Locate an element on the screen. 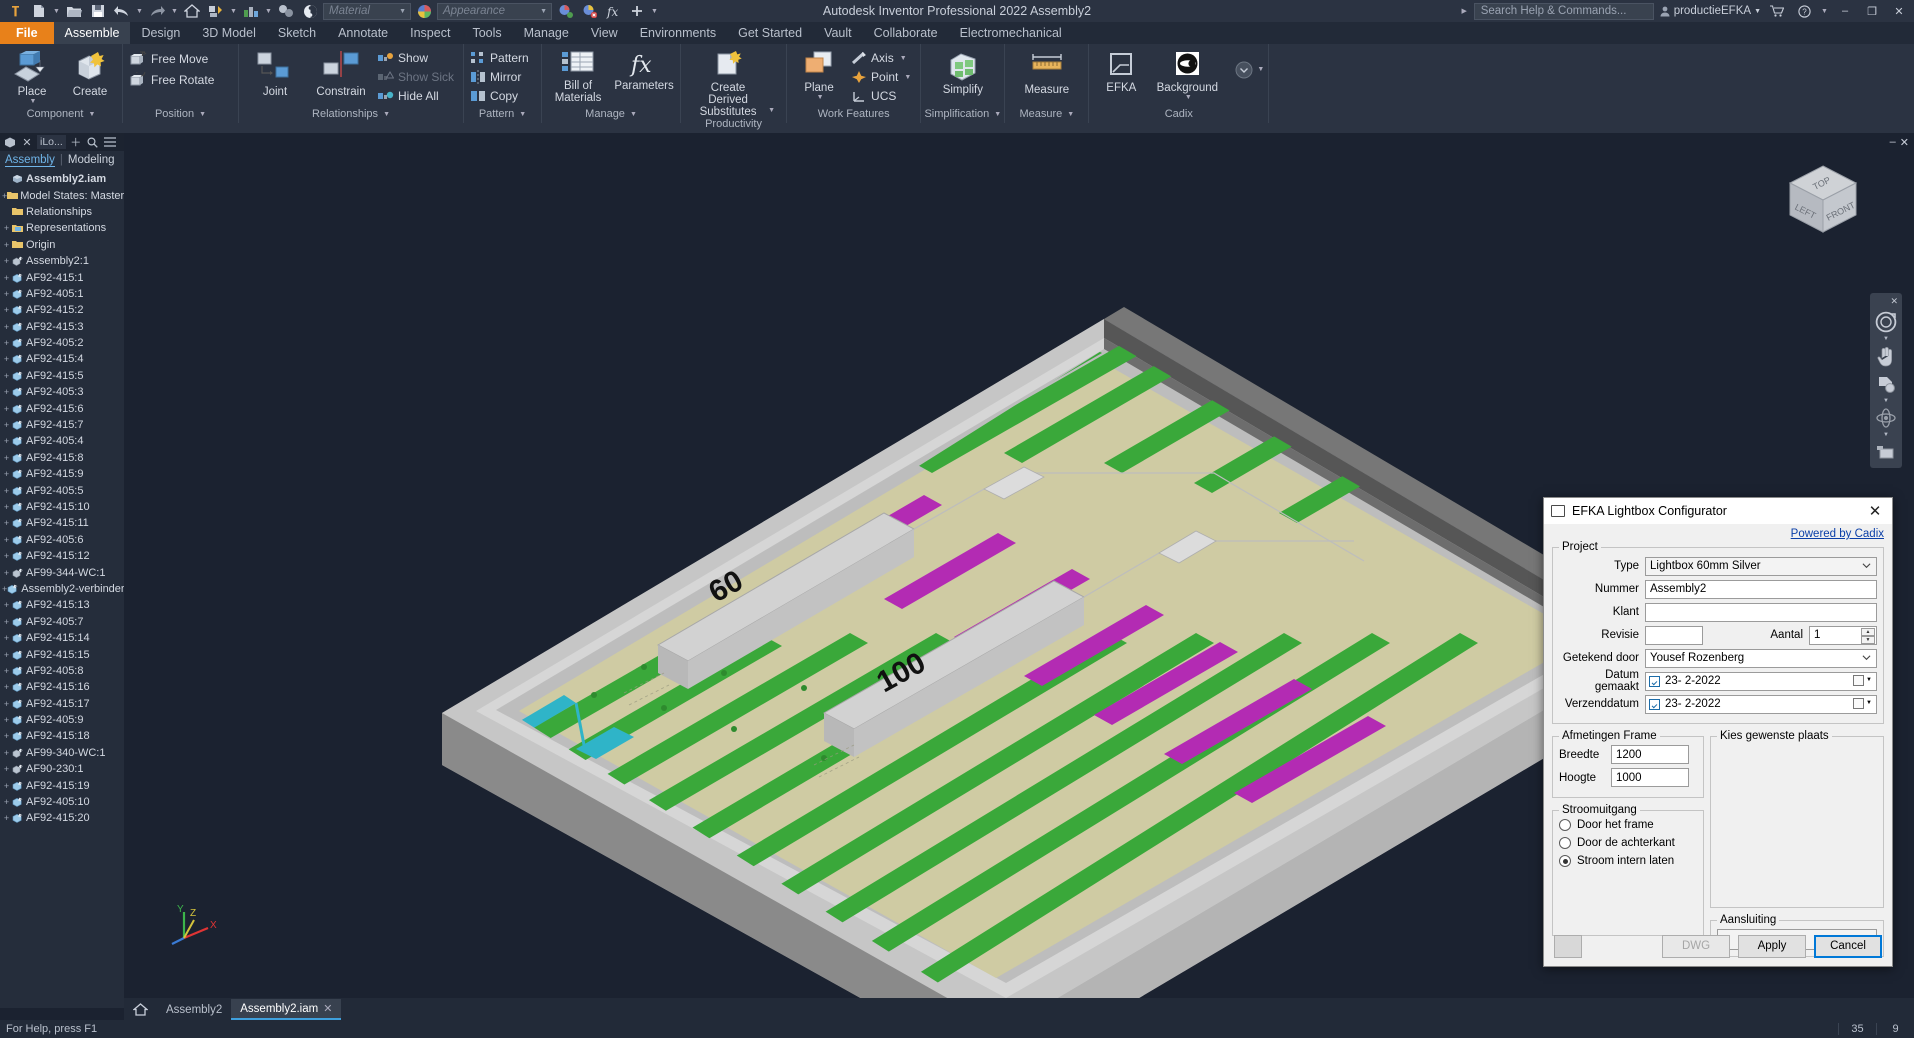 This screenshot has width=1914, height=1038. tree-node: + AF92-415:7 is located at coordinates (63, 425).